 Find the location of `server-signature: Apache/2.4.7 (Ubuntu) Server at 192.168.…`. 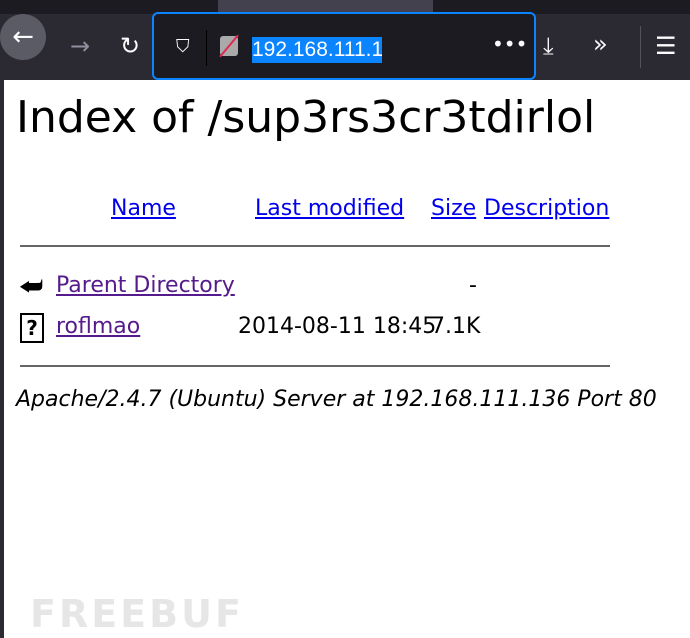

server-signature: Apache/2.4.7 (Ubuntu) Server at 192.168.… is located at coordinates (336, 399).